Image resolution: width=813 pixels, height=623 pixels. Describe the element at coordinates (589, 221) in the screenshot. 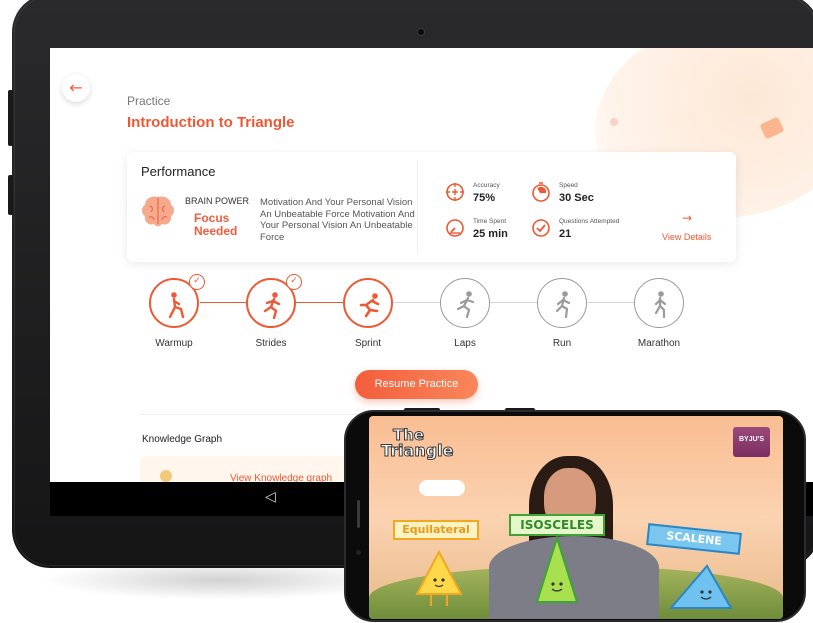

I see `stat-label: Questions Attempted` at that location.